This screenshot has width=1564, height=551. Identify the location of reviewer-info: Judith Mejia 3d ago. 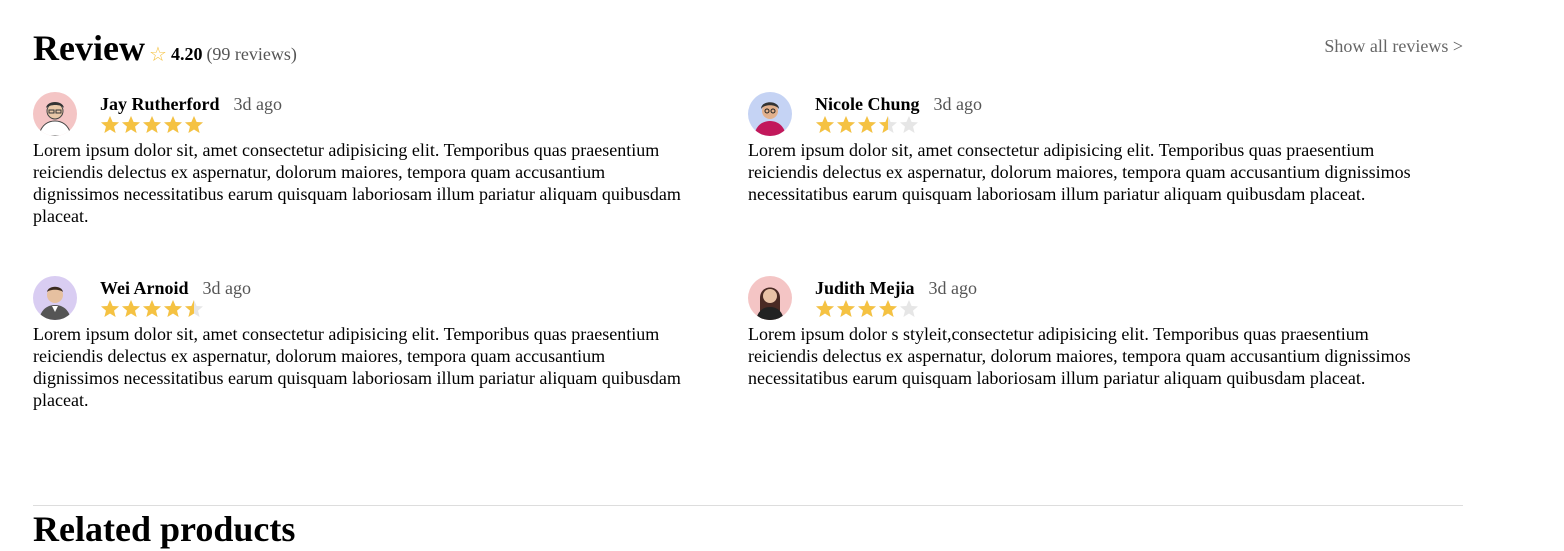
(896, 288).